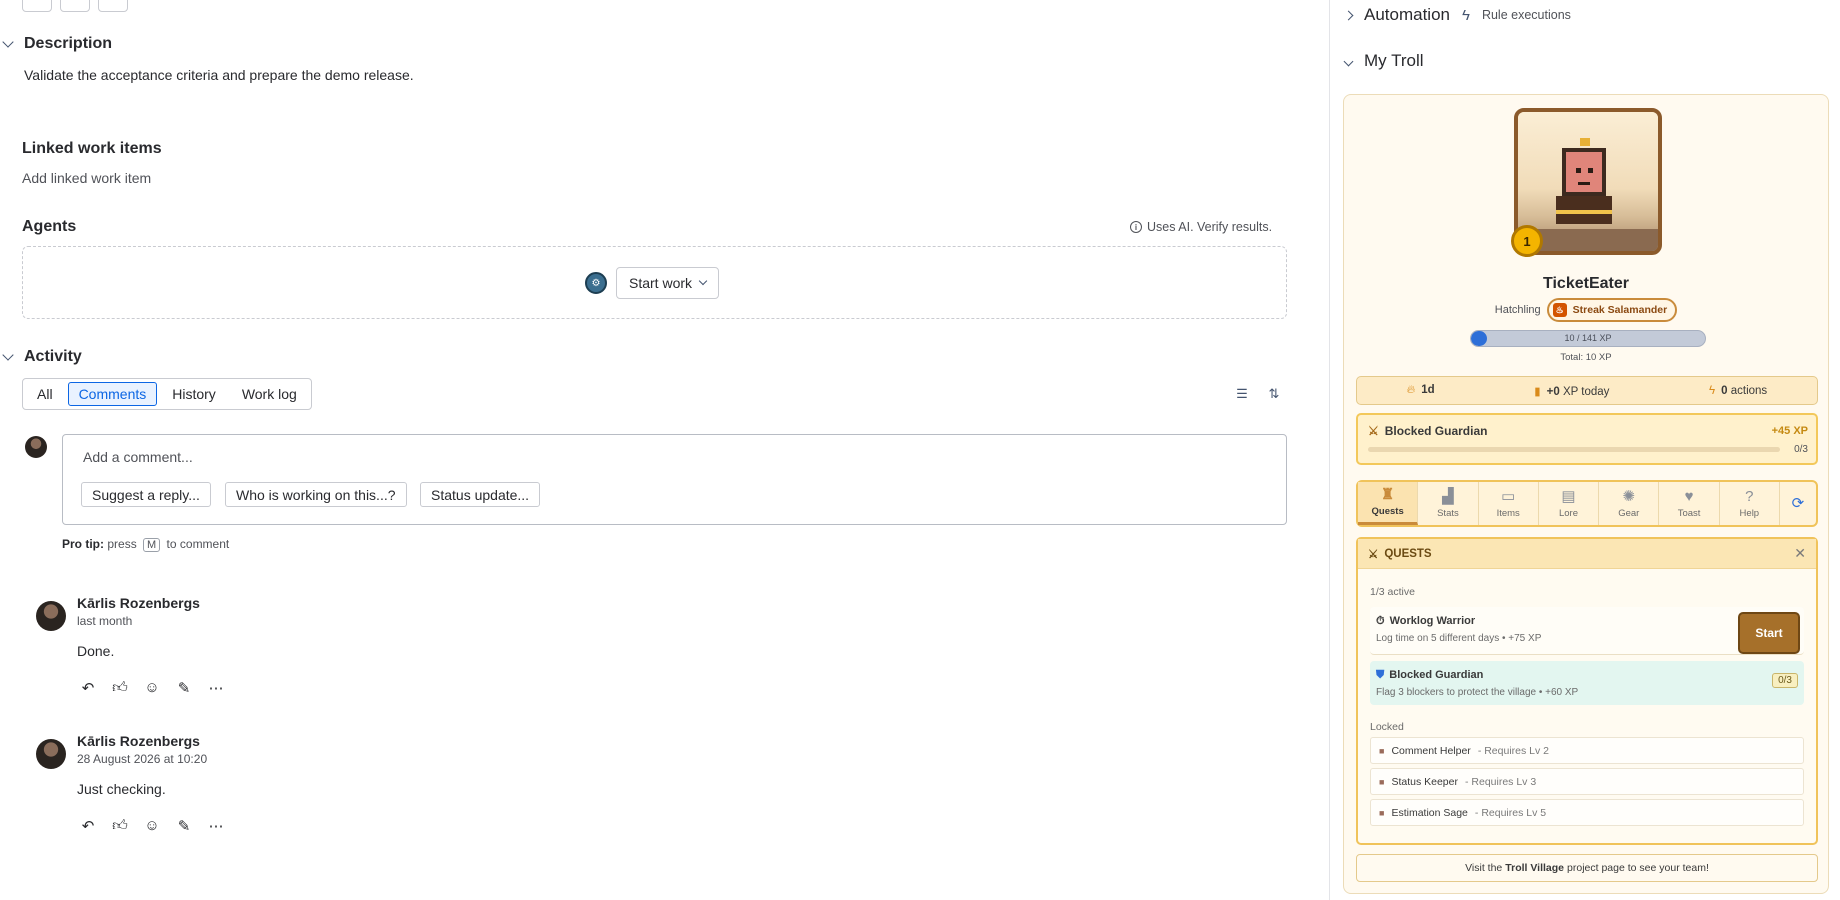 This screenshot has height=900, width=1840. Describe the element at coordinates (596, 283) in the screenshot. I see `agent-avatar-icon: ⚙` at that location.